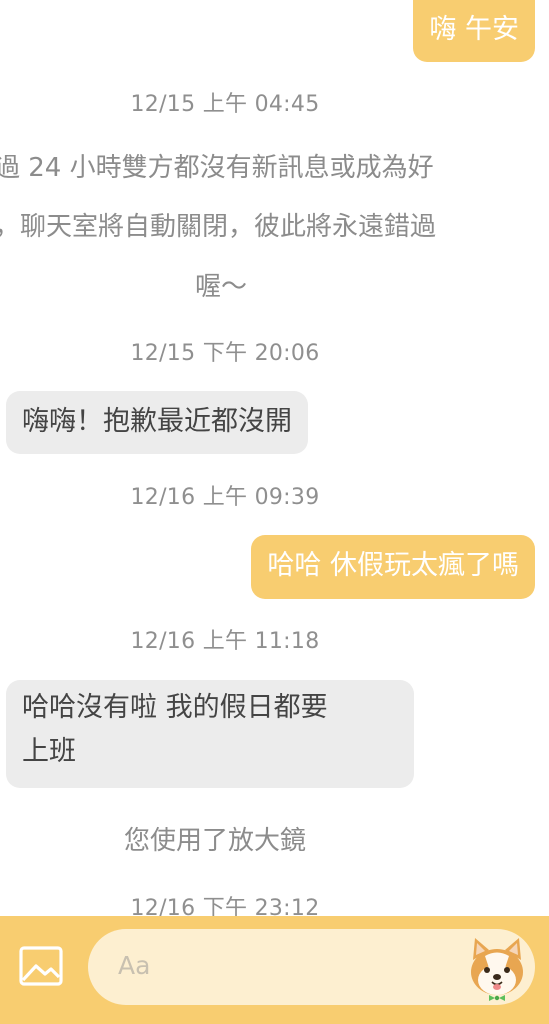  I want to click on timestamp: 12/16 下午 23:12, so click(225, 906).